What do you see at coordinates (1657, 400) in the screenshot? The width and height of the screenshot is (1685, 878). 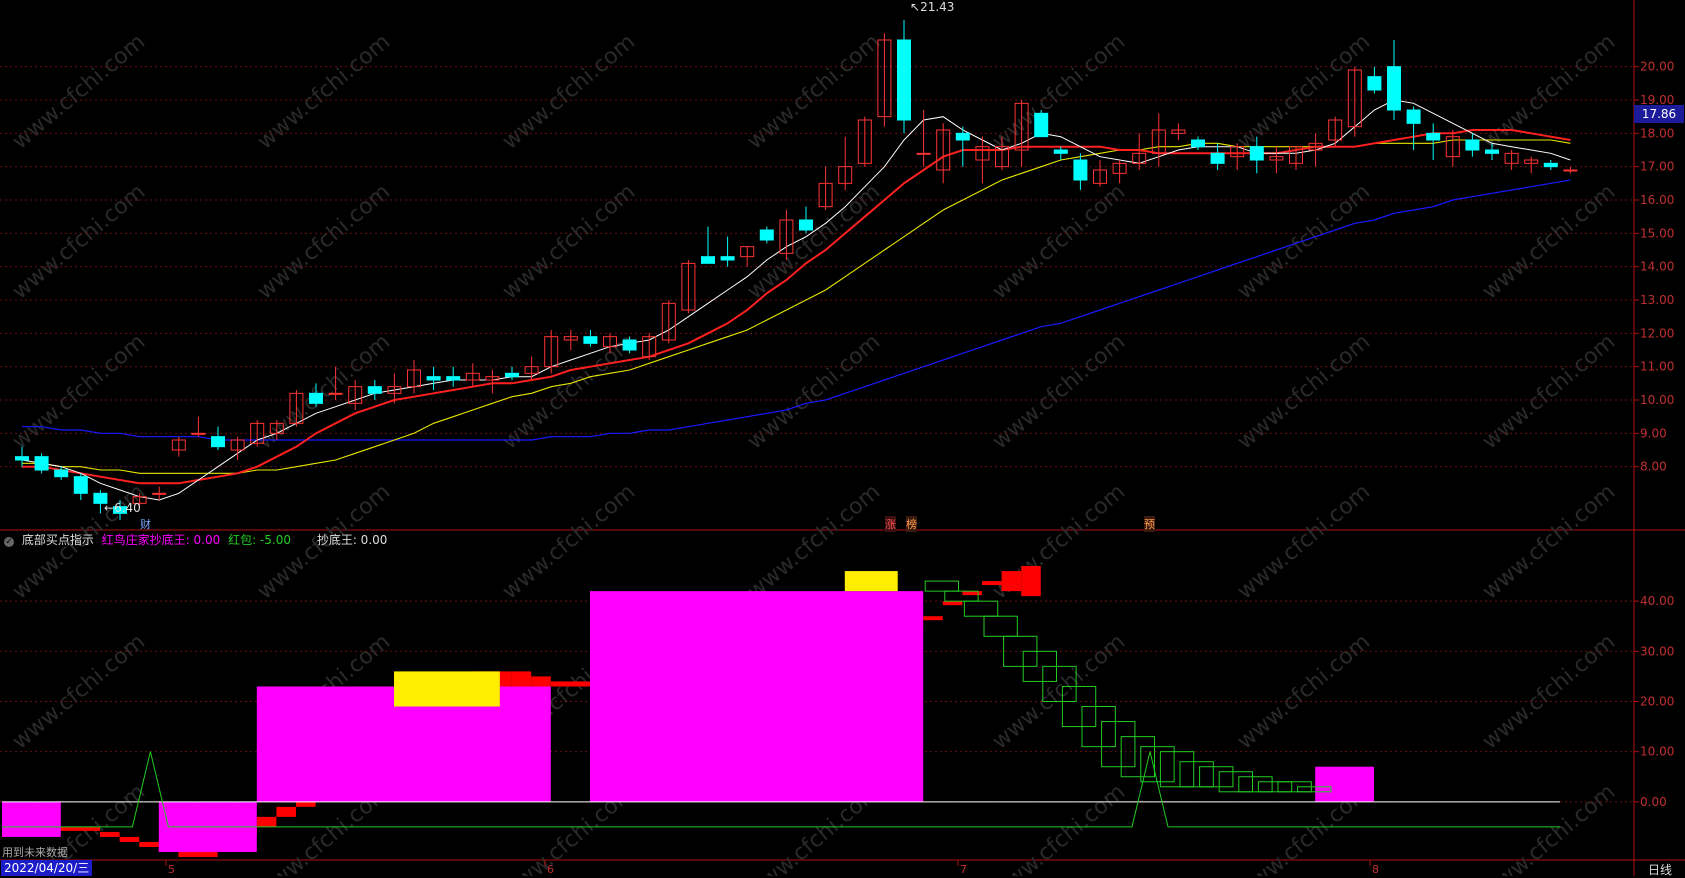 I see `price-tick-label: 10.00` at bounding box center [1657, 400].